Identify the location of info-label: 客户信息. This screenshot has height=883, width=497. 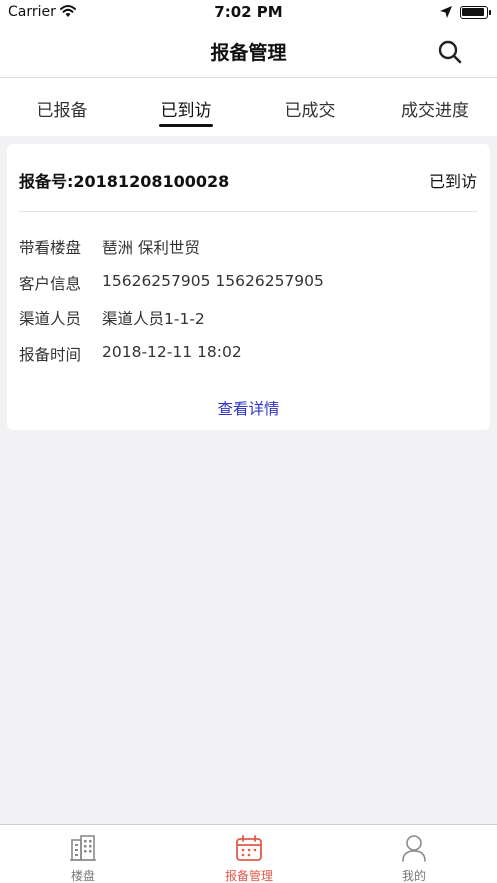
(50, 284).